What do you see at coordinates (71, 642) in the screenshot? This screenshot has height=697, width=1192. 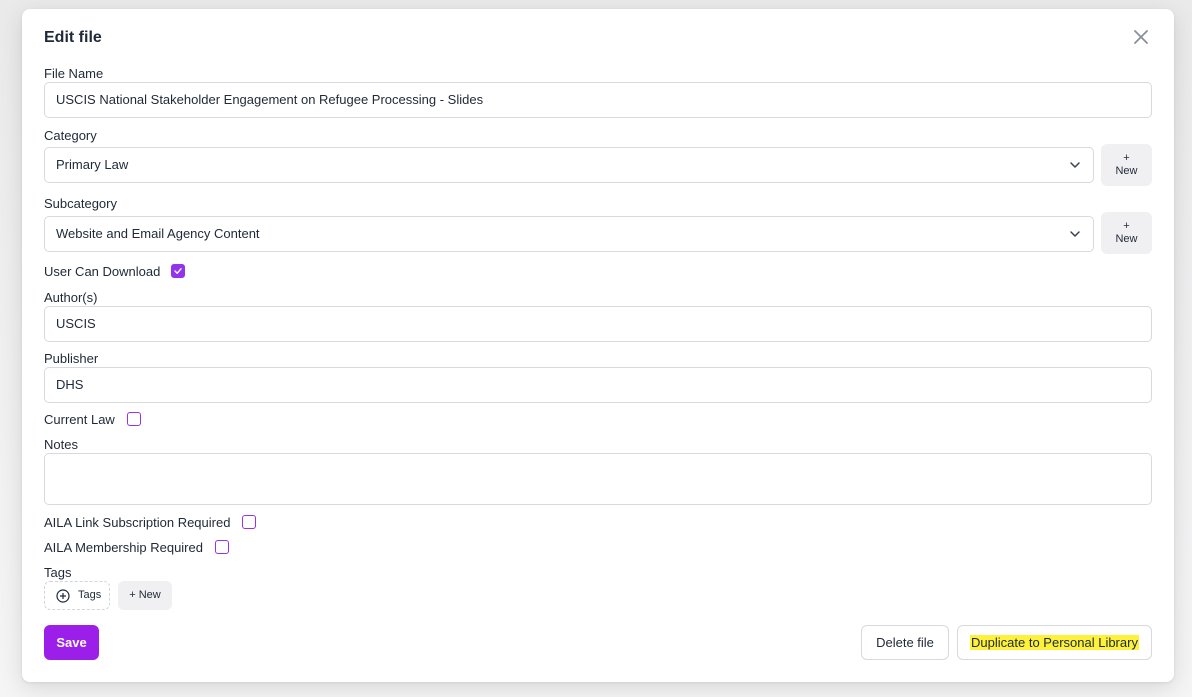 I see `save-button: Save` at bounding box center [71, 642].